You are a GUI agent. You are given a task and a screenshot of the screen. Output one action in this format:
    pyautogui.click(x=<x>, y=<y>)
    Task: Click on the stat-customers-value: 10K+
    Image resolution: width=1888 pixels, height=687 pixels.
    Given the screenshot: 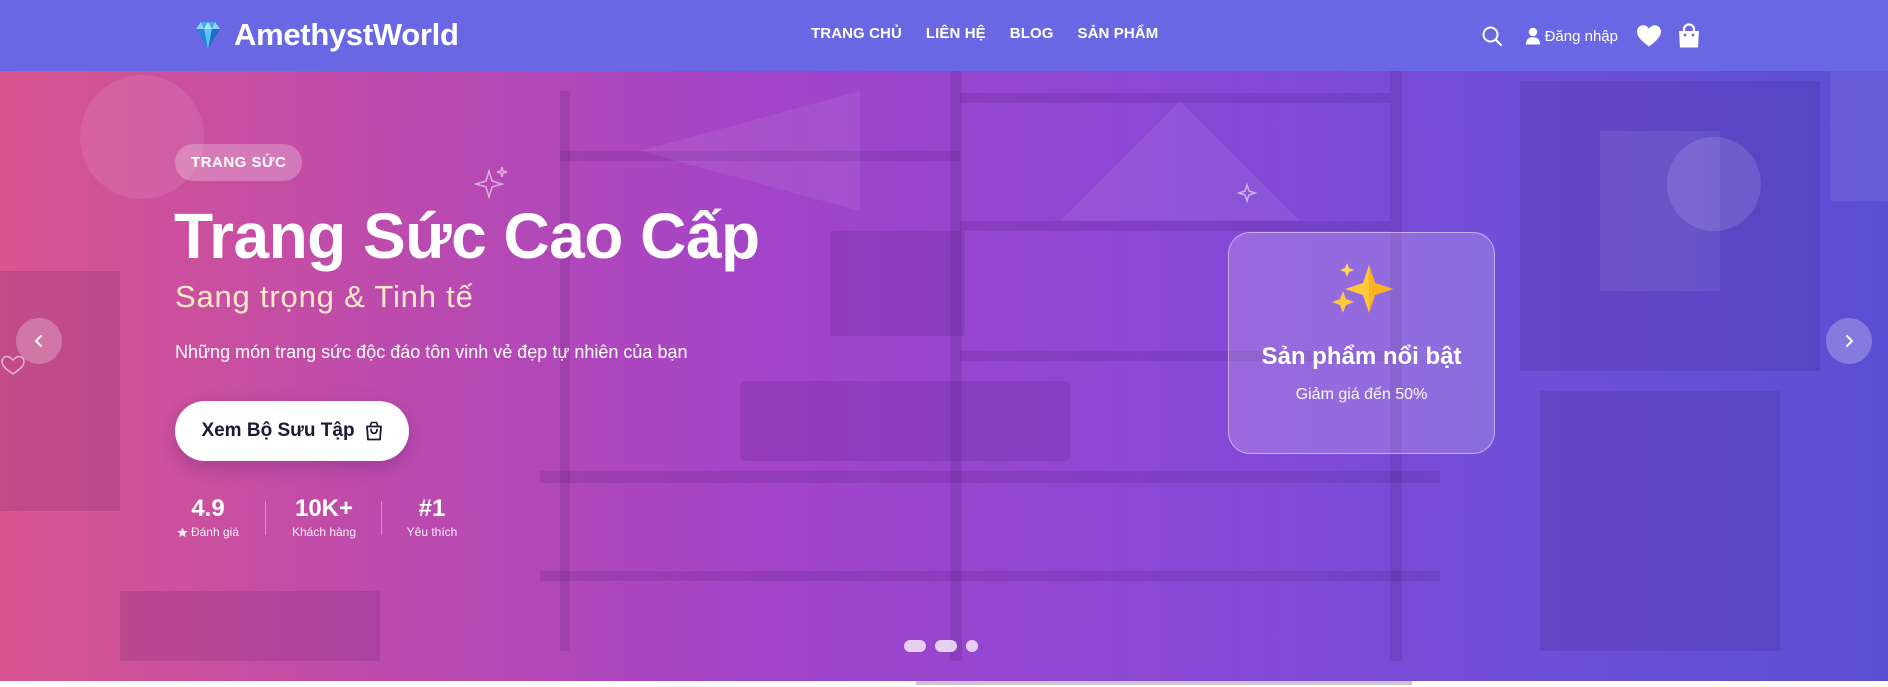 What is the action you would take?
    pyautogui.click(x=324, y=508)
    